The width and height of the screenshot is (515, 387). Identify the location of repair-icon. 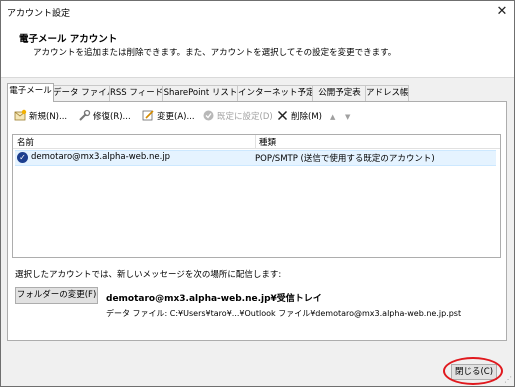
(84, 115).